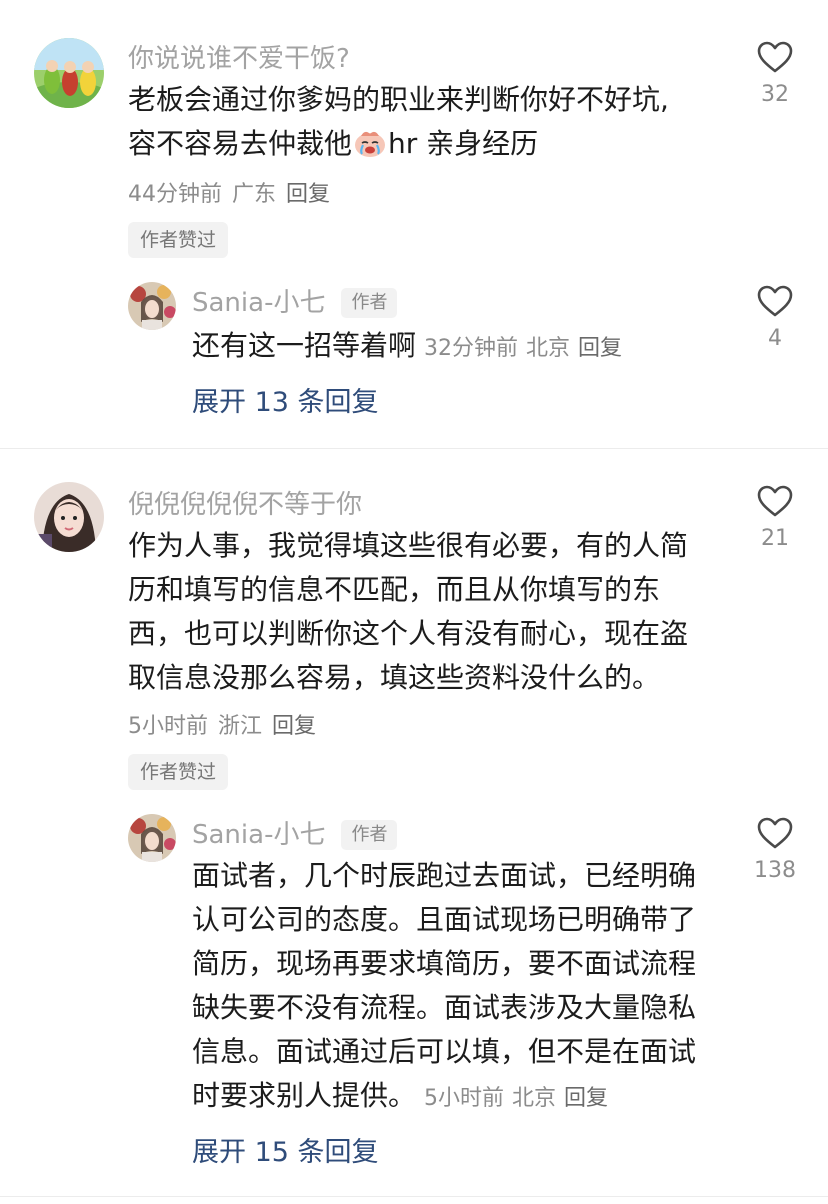  I want to click on comment-2-line-2: 历和填写的信息不匹配，而且从你填写的东, so click(394, 589).